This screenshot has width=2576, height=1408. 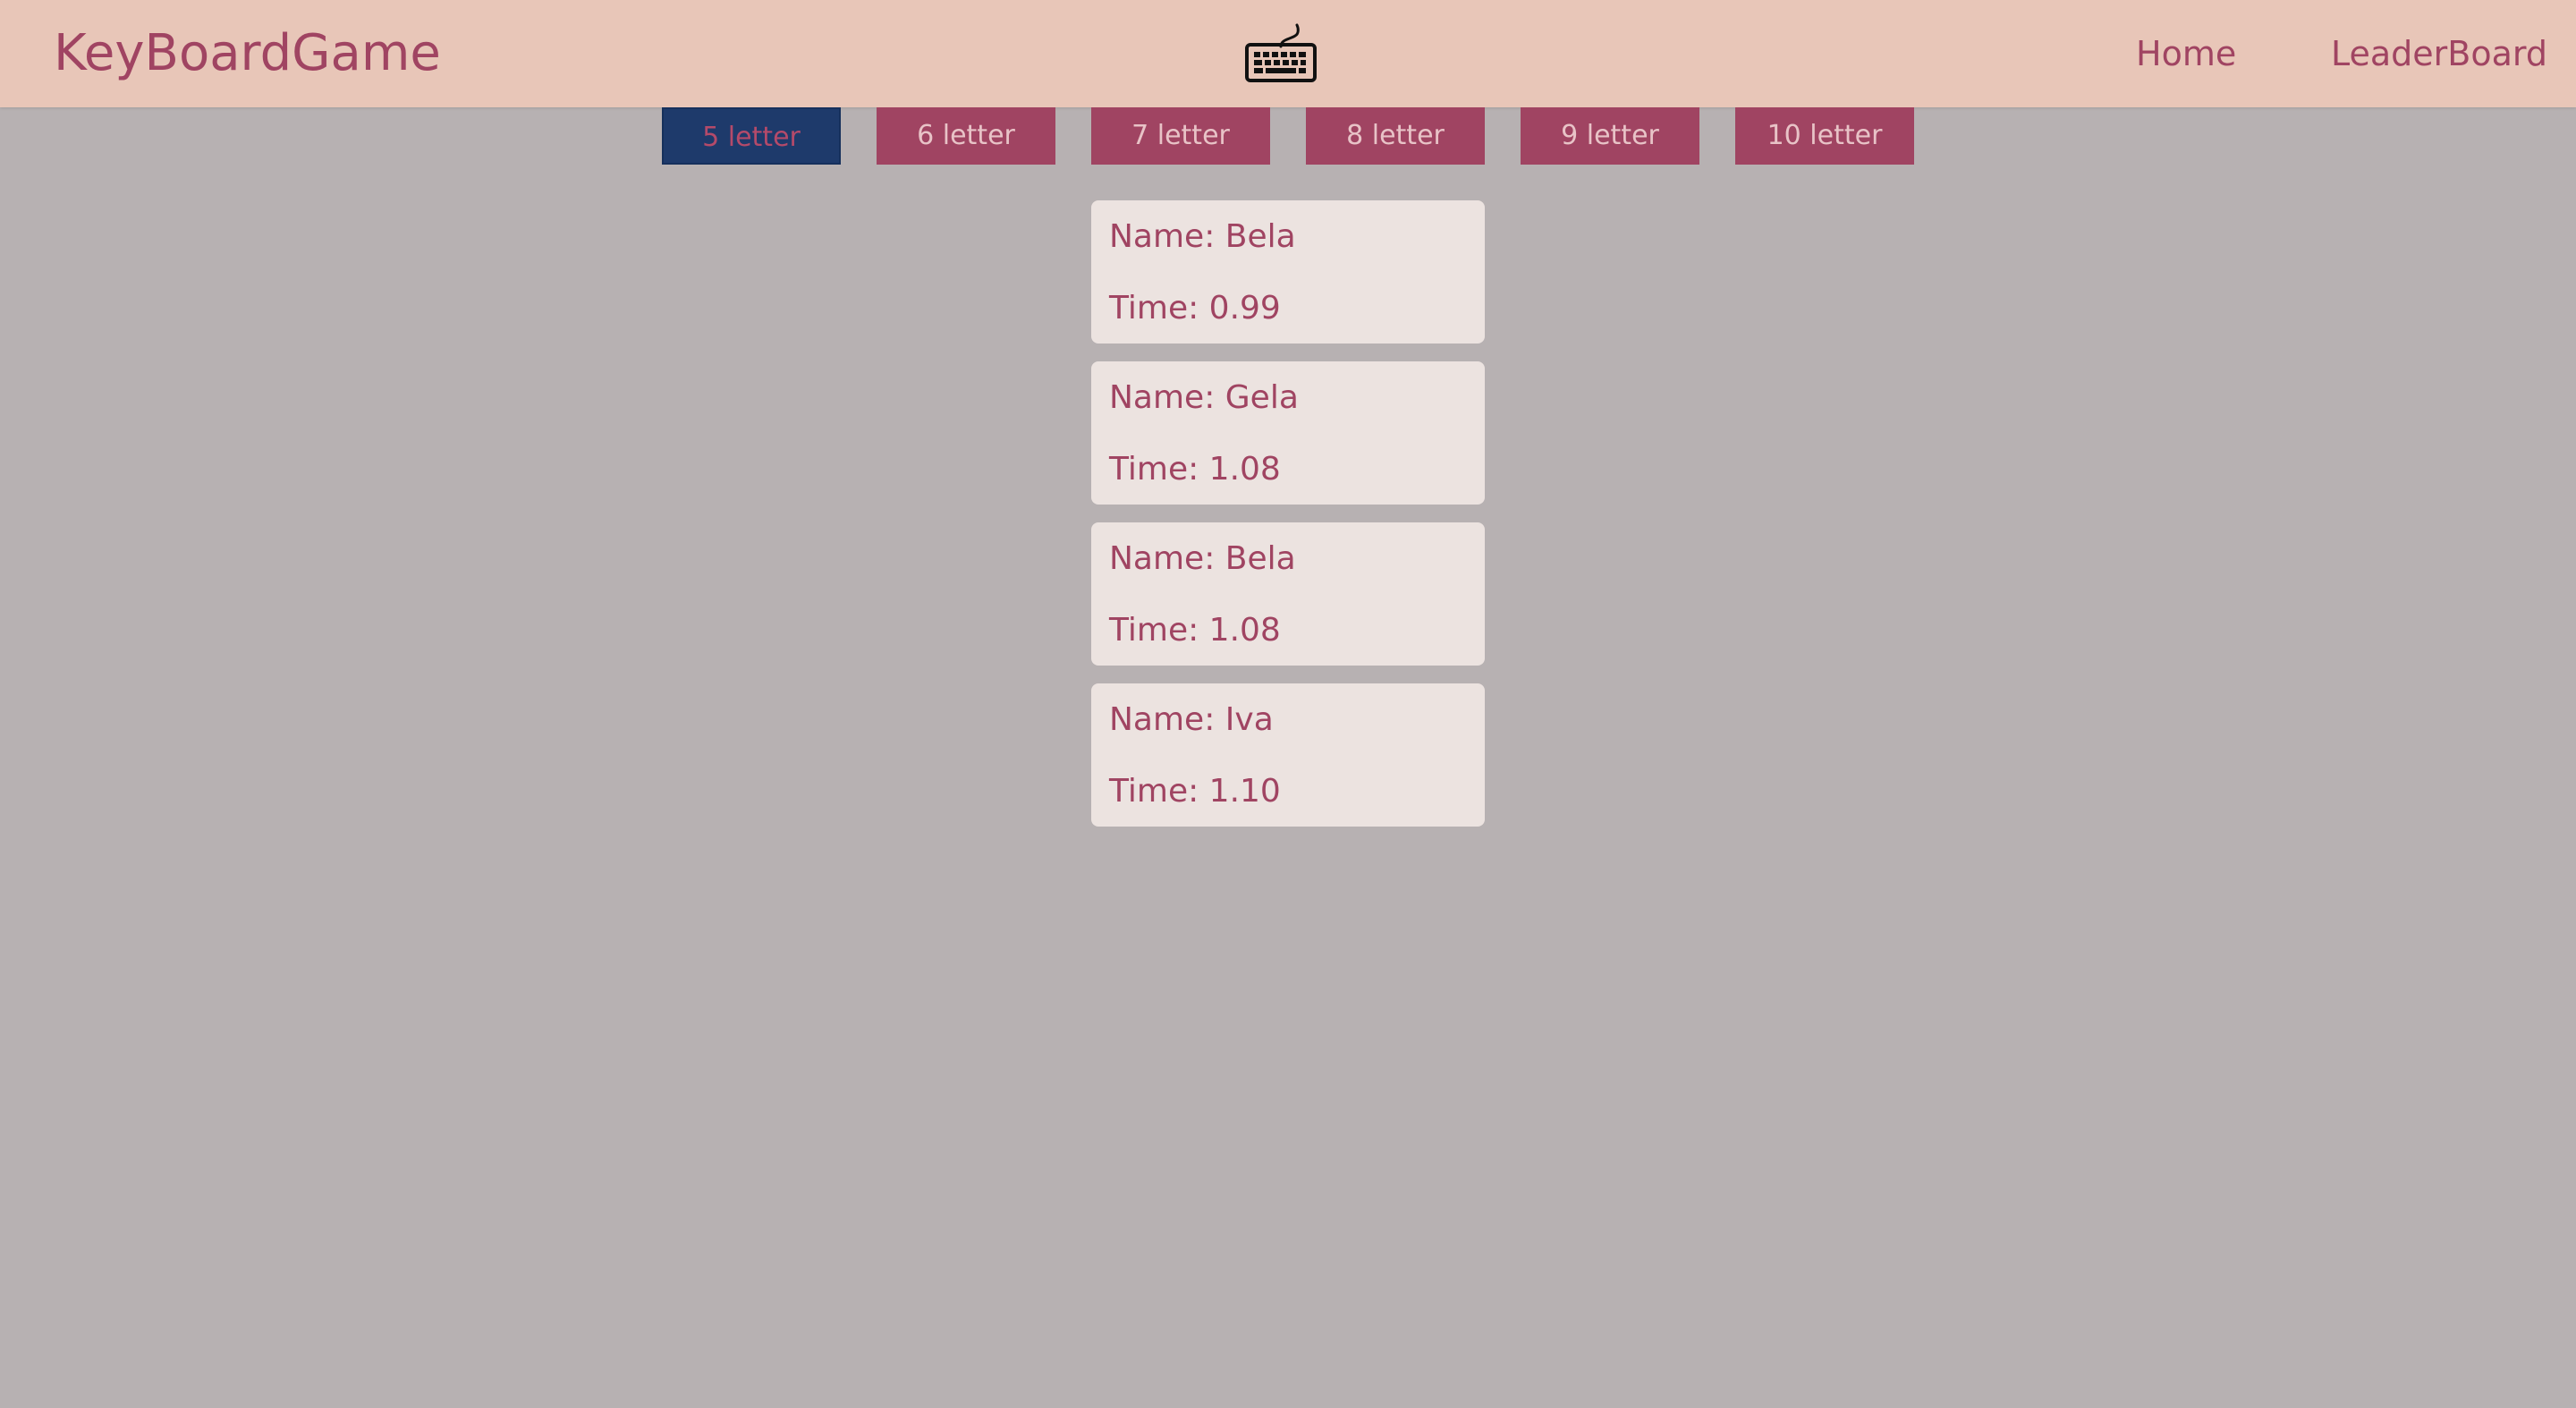 What do you see at coordinates (247, 54) in the screenshot?
I see `brand-title: KeyBoardGame` at bounding box center [247, 54].